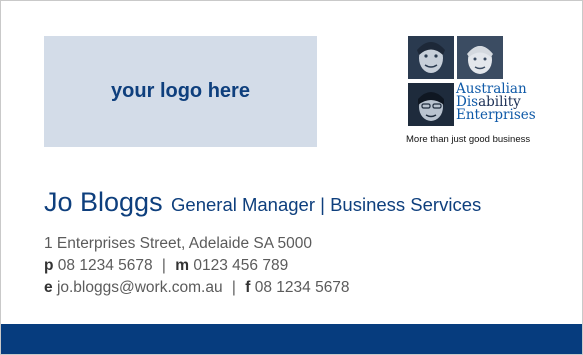 Image resolution: width=583 pixels, height=355 pixels. Describe the element at coordinates (48, 287) in the screenshot. I see `email-label: e` at that location.